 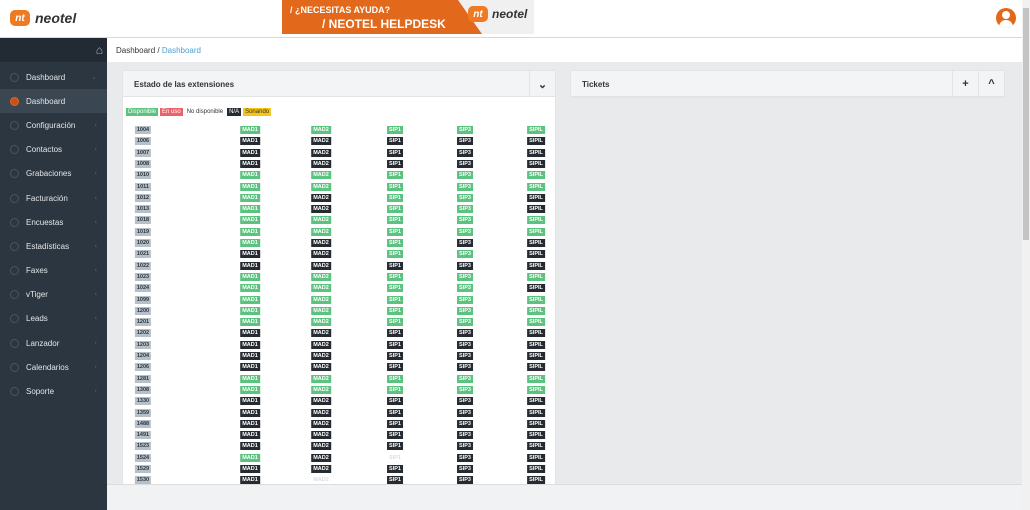 I want to click on sidebar-item-label: Encuestas, so click(x=45, y=222).